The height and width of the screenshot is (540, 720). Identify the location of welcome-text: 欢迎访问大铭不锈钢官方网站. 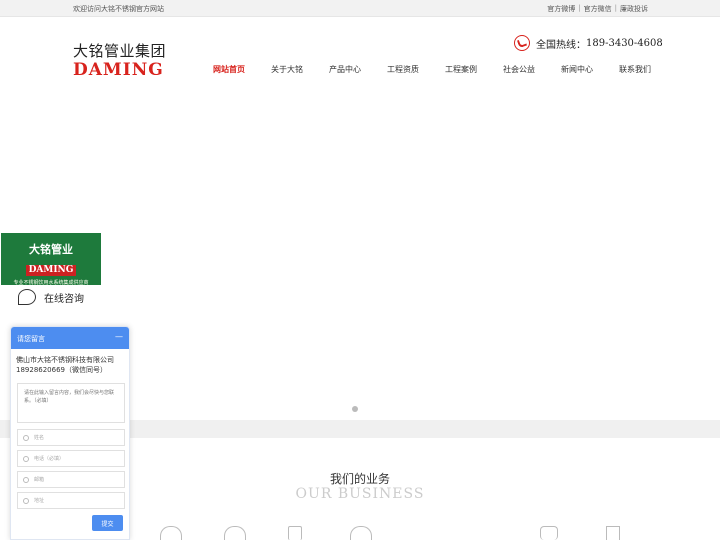
(118, 9).